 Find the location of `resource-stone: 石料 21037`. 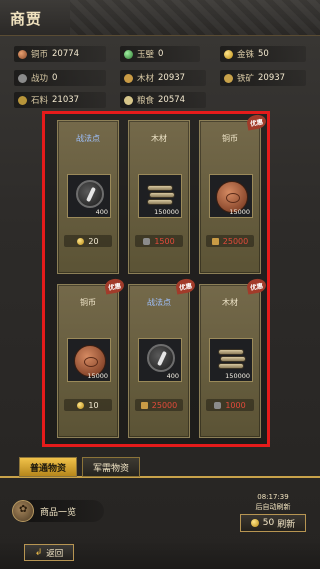

resource-stone: 石料 21037 is located at coordinates (60, 100).